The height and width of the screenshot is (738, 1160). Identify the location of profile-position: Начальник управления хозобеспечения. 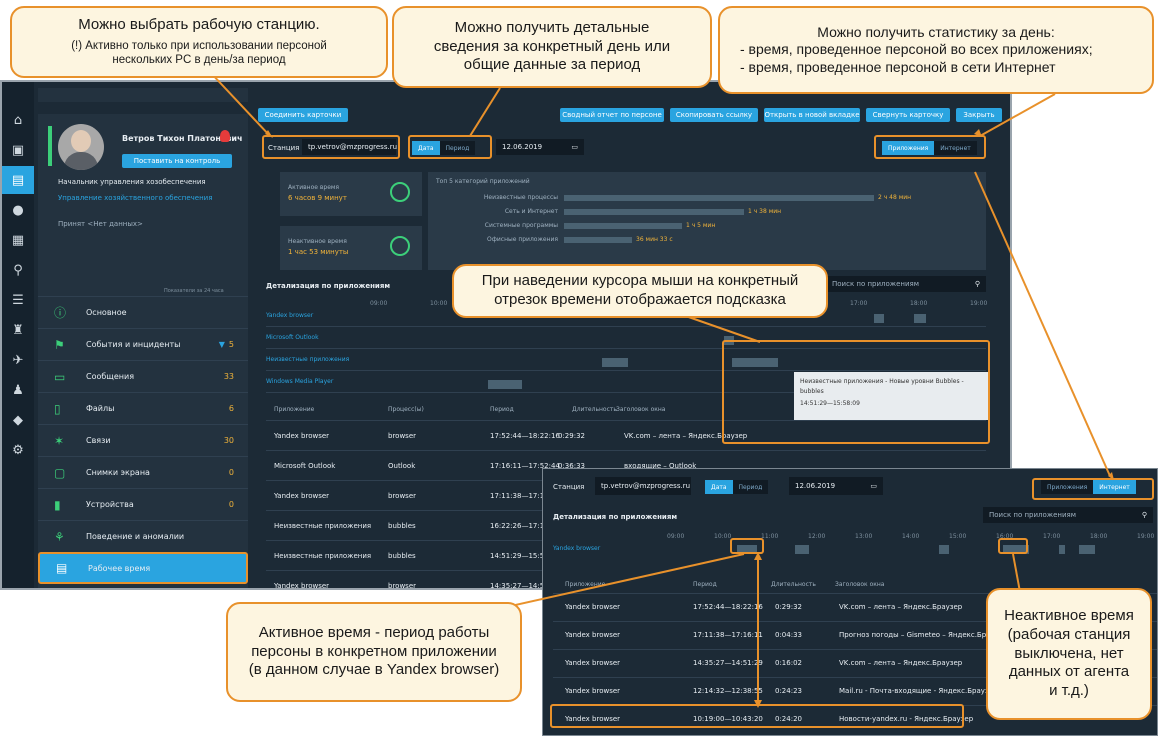
(132, 182).